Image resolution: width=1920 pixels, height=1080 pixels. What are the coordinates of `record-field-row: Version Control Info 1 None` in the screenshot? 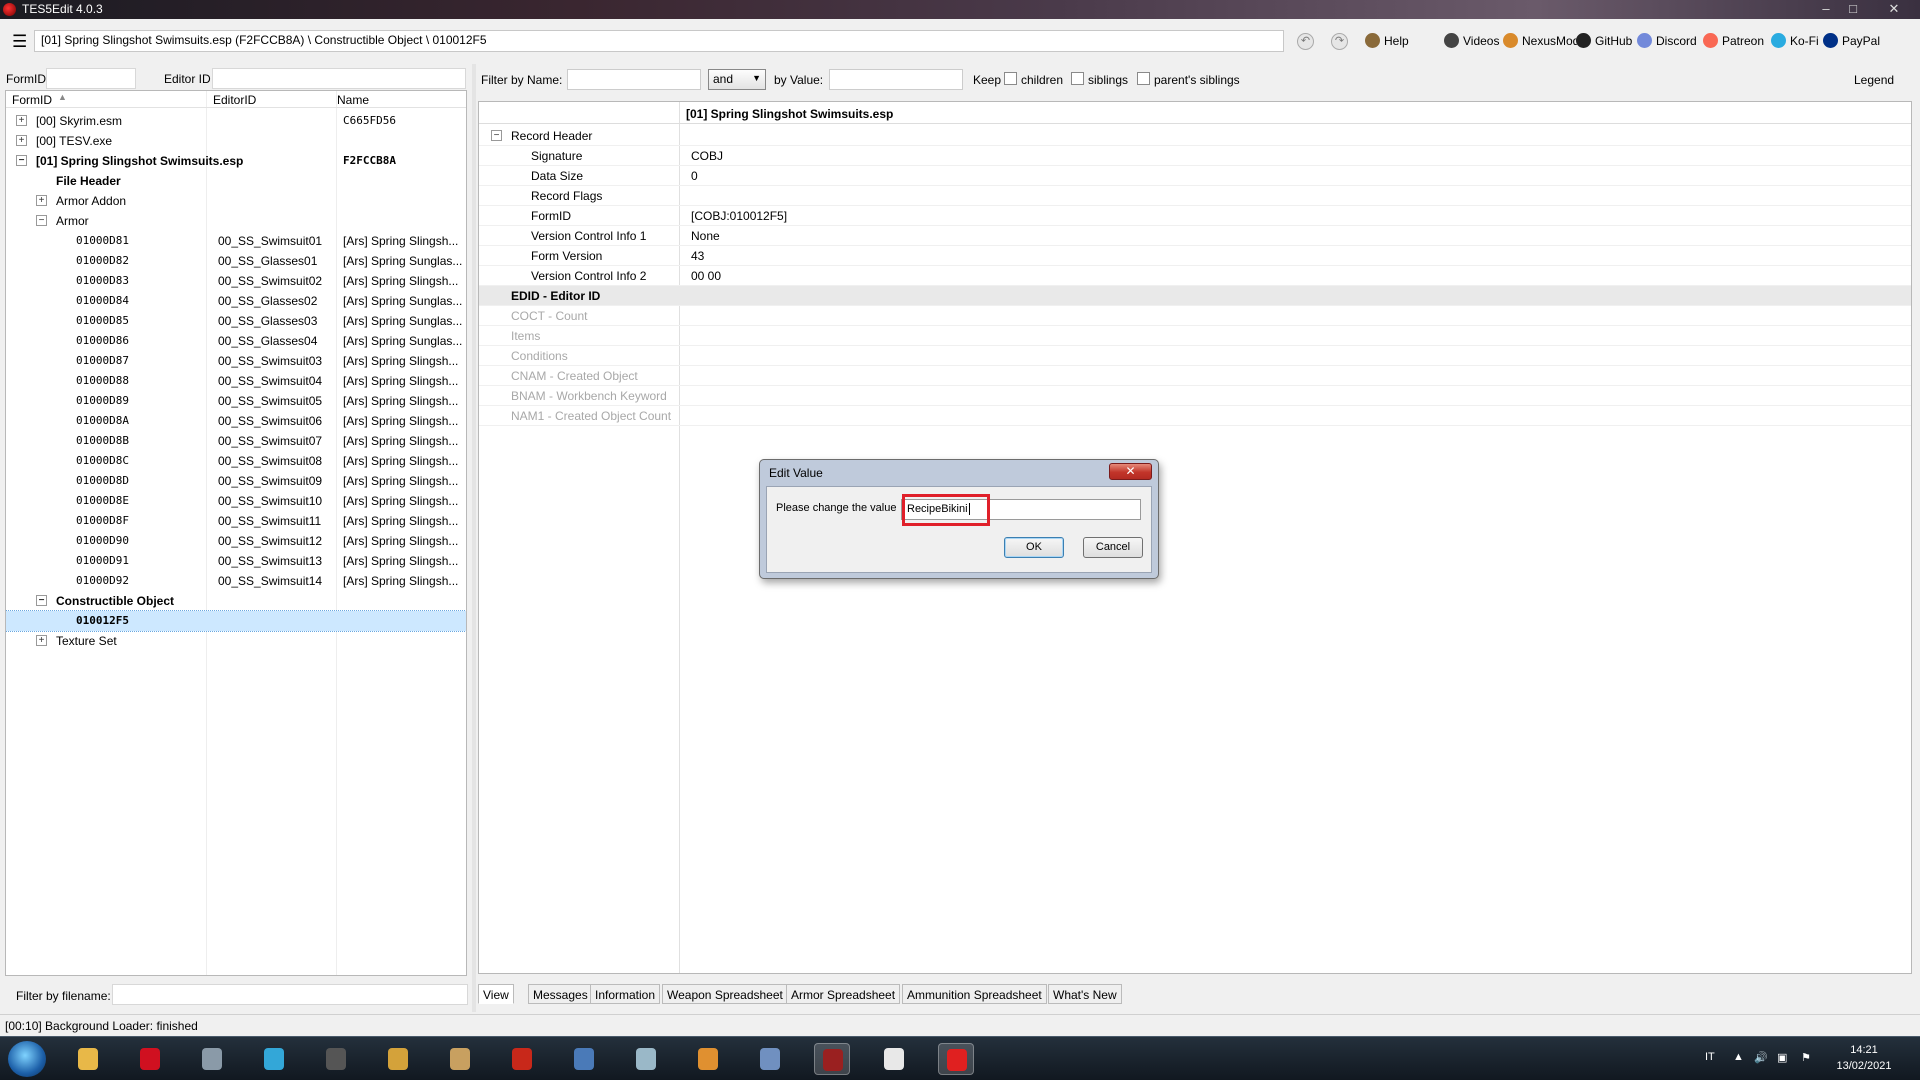 It's located at (1195, 236).